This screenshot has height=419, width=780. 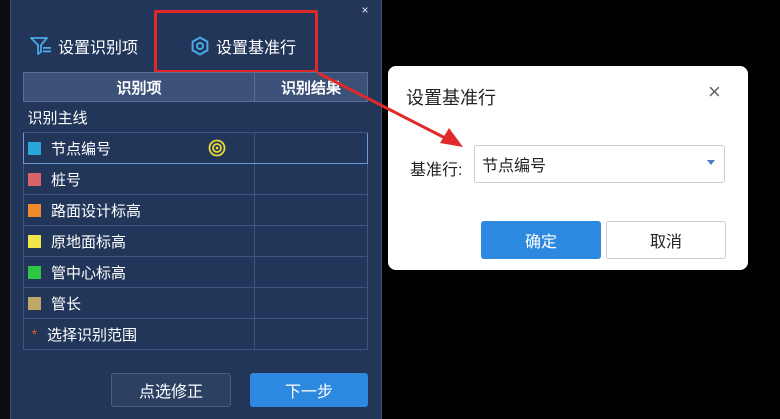 I want to click on point-fix-button: 点选修正, so click(x=171, y=390).